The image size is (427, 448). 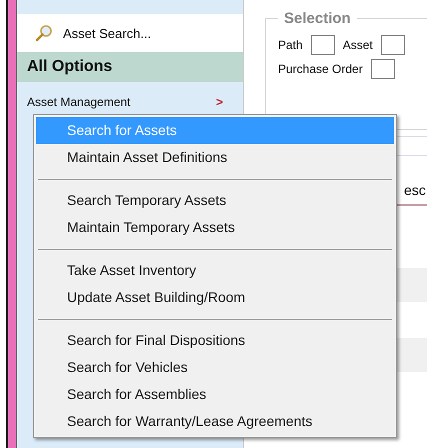 What do you see at coordinates (215, 297) in the screenshot?
I see `menu-item: Update Asset Building/Room` at bounding box center [215, 297].